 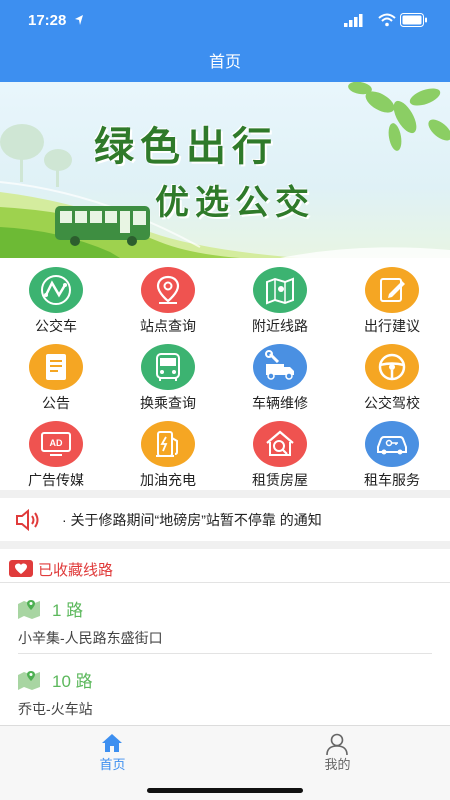 I want to click on grid-label: 租赁房屋, so click(x=280, y=480).